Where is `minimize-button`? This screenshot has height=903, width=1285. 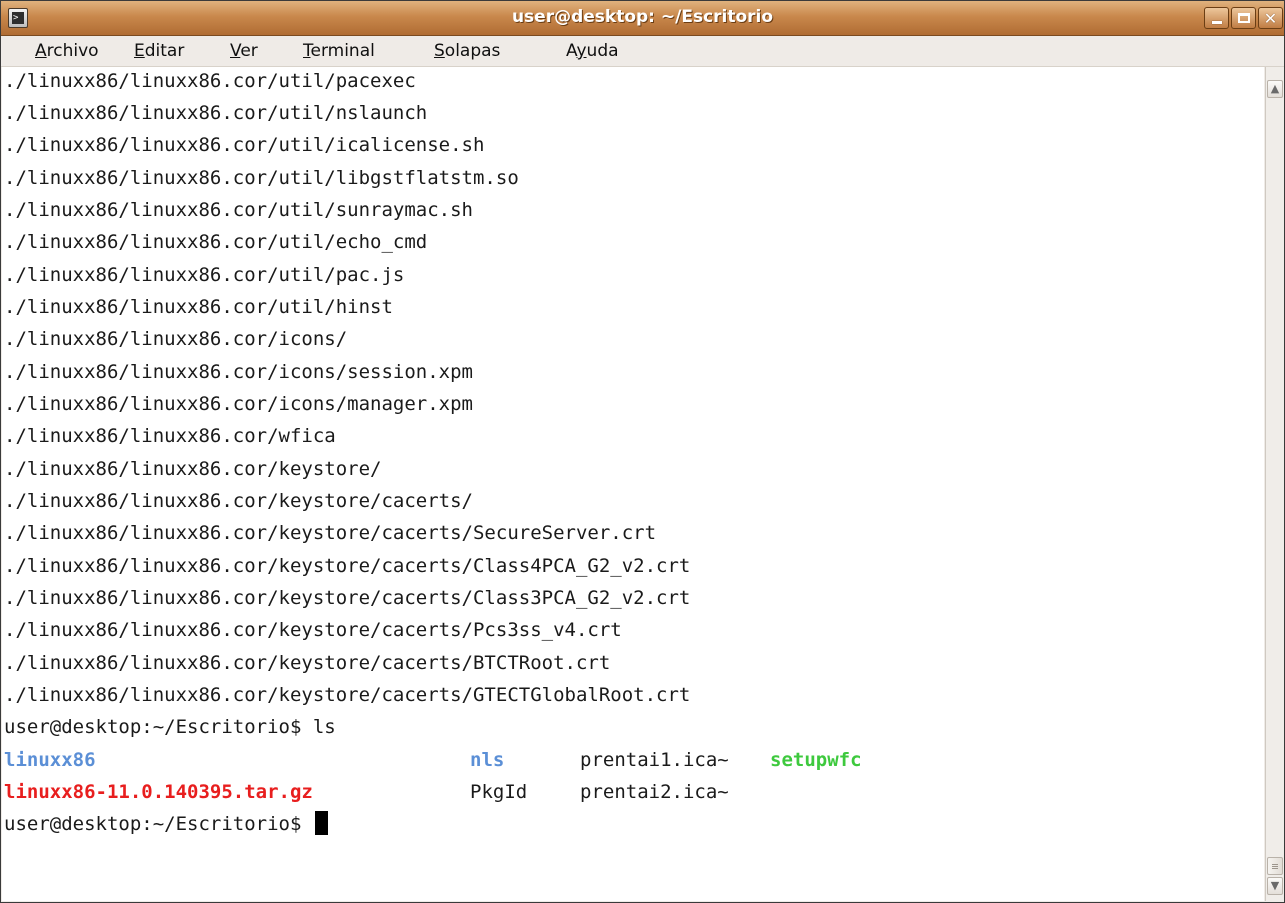 minimize-button is located at coordinates (1216, 18).